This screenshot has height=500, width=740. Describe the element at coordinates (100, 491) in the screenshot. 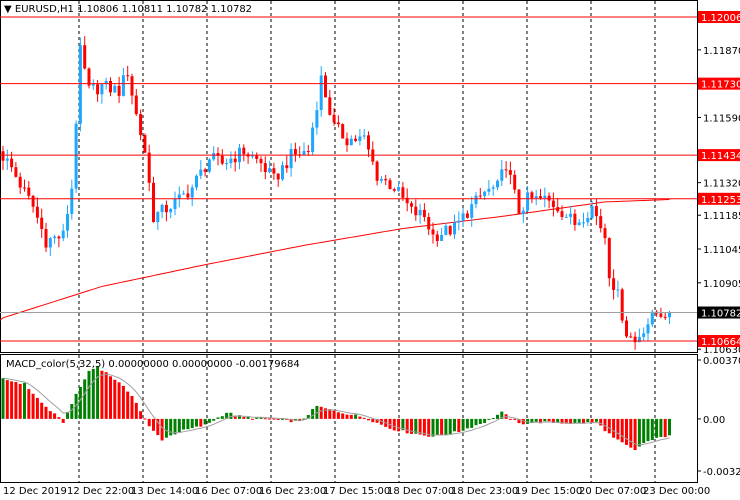

I see `time-axis-label: 12 Dec 22:00` at that location.